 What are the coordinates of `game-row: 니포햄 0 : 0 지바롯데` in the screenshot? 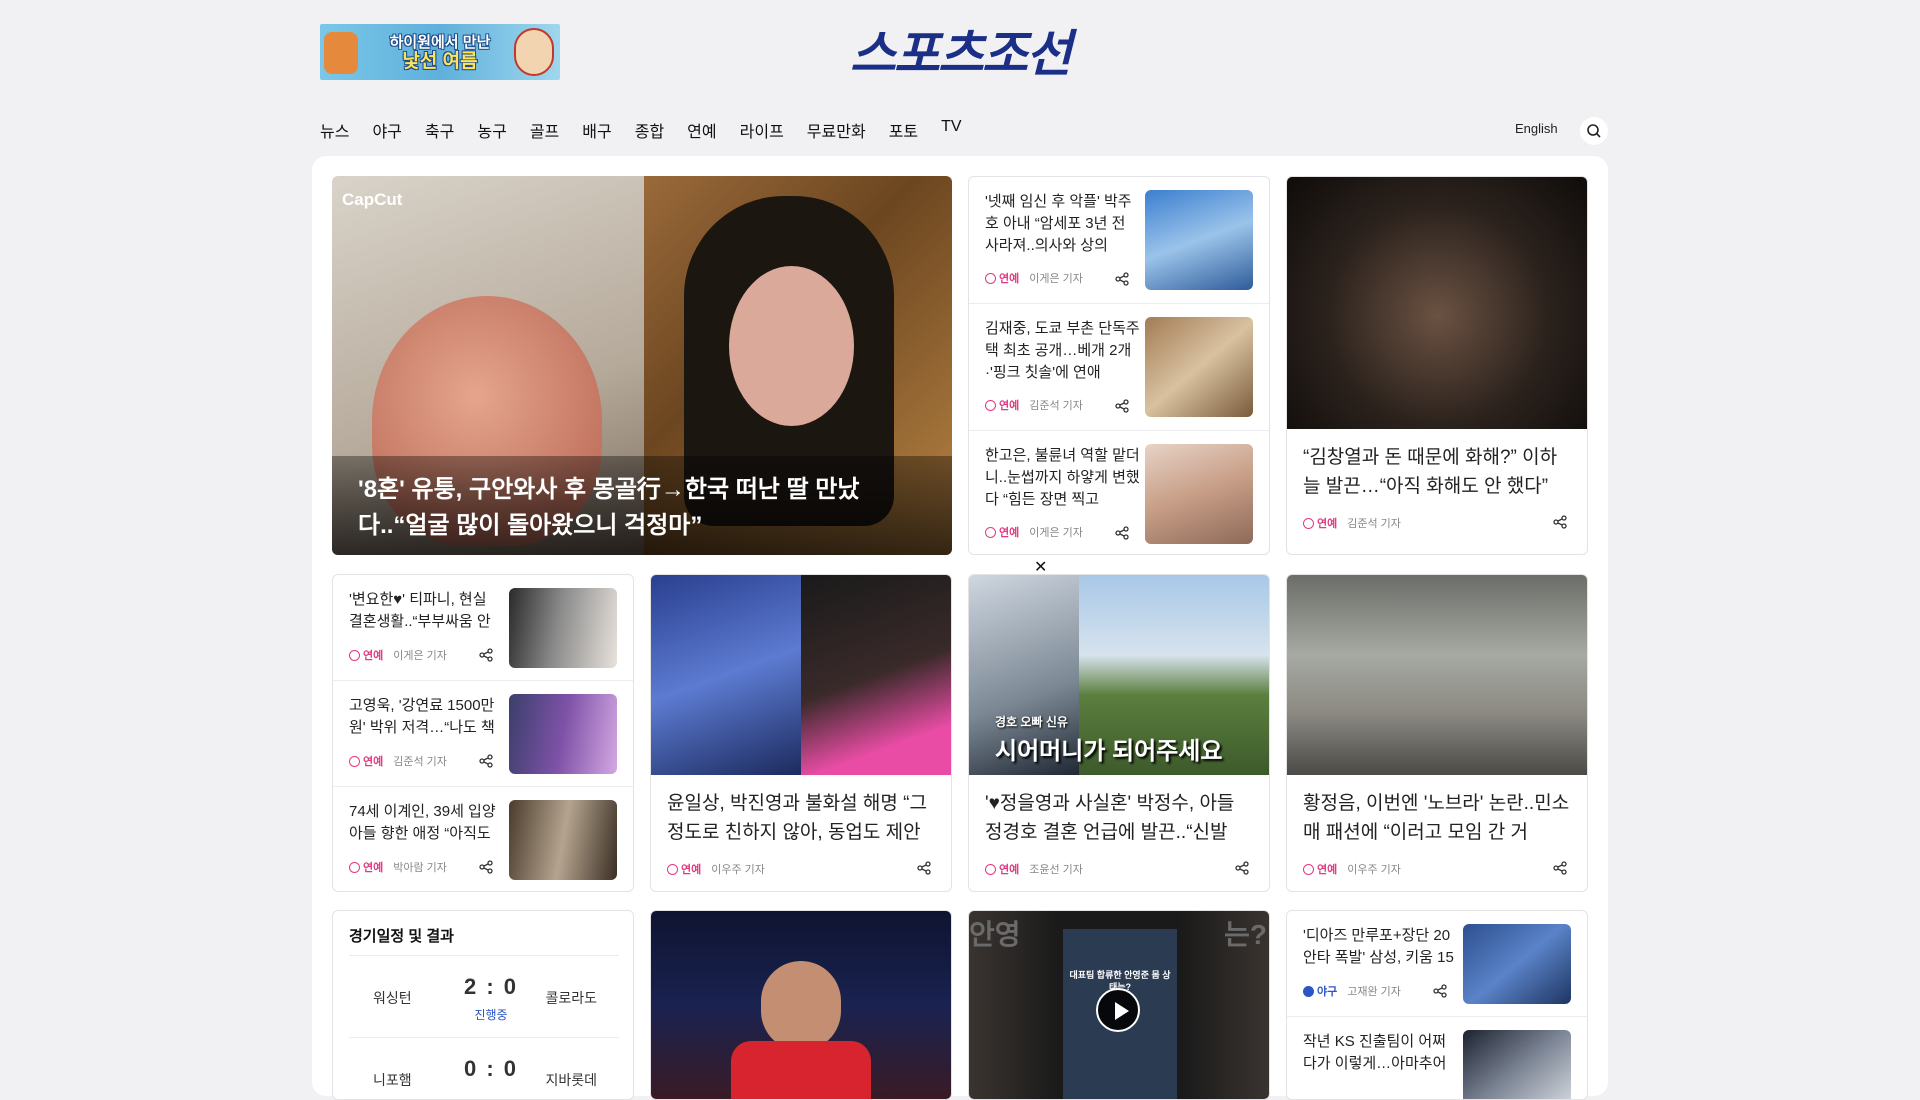 It's located at (484, 1068).